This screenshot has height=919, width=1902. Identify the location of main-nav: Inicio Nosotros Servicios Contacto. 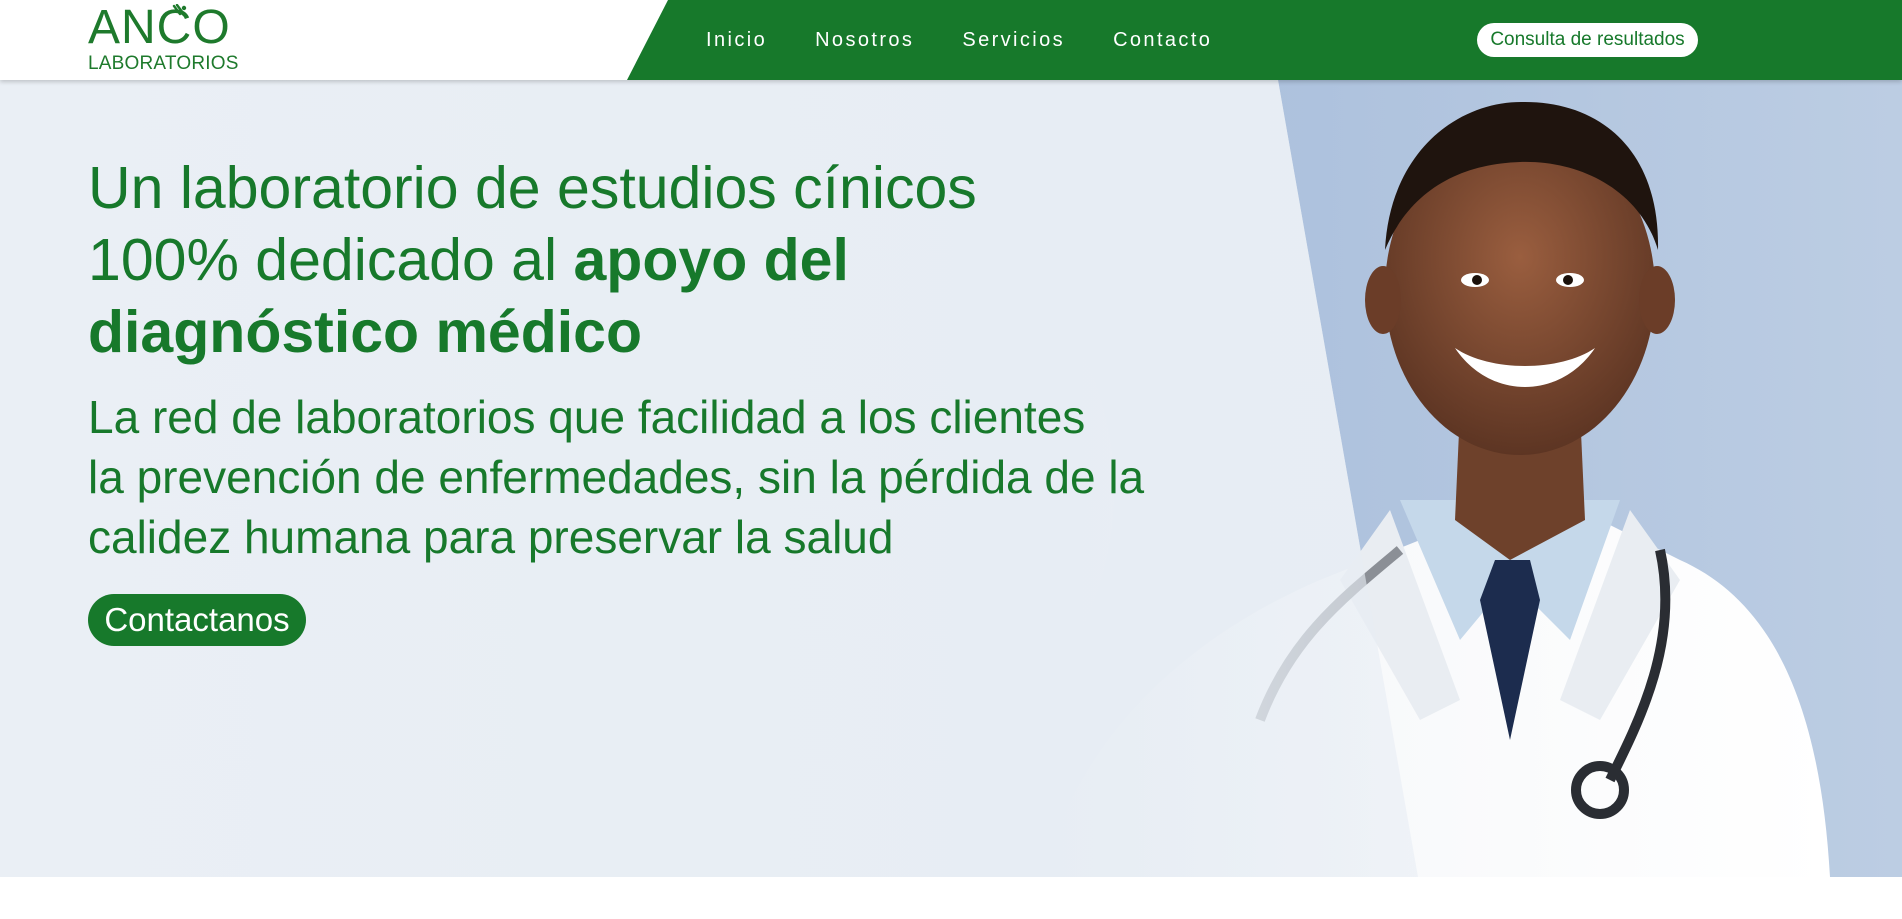
(983, 40).